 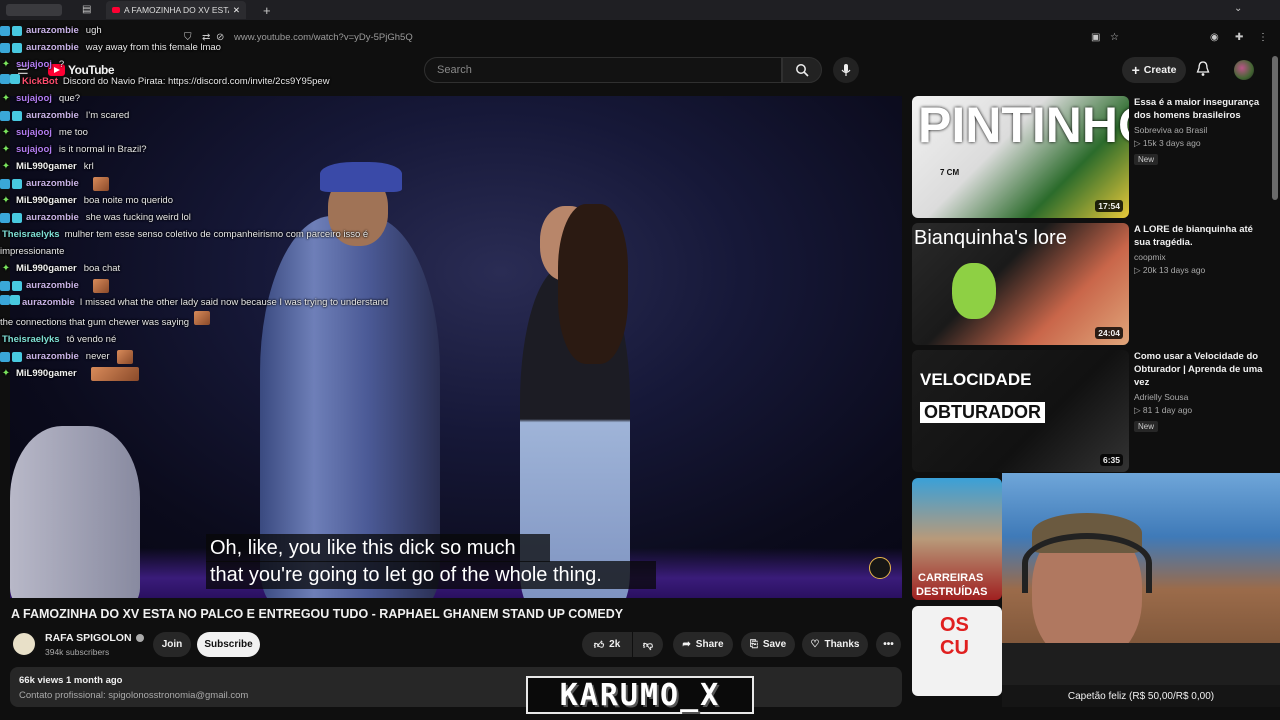 What do you see at coordinates (195, 373) in the screenshot?
I see `chat-message: ✦ MiL990gamer` at bounding box center [195, 373].